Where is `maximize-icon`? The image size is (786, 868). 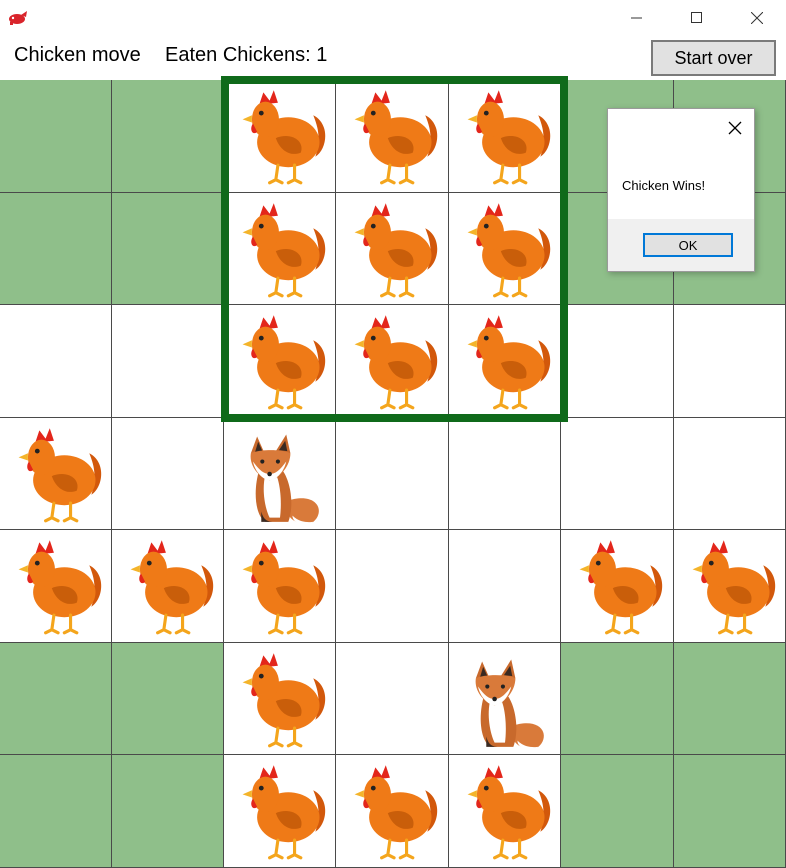
maximize-icon is located at coordinates (696, 17).